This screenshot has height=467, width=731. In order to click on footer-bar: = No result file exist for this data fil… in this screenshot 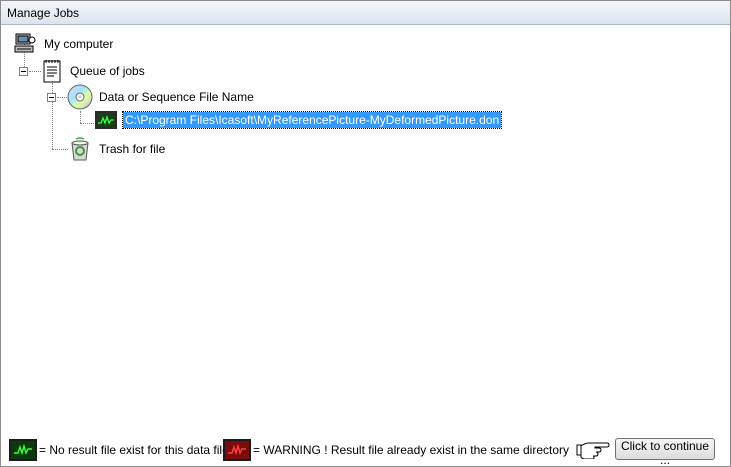, I will do `click(365, 449)`.